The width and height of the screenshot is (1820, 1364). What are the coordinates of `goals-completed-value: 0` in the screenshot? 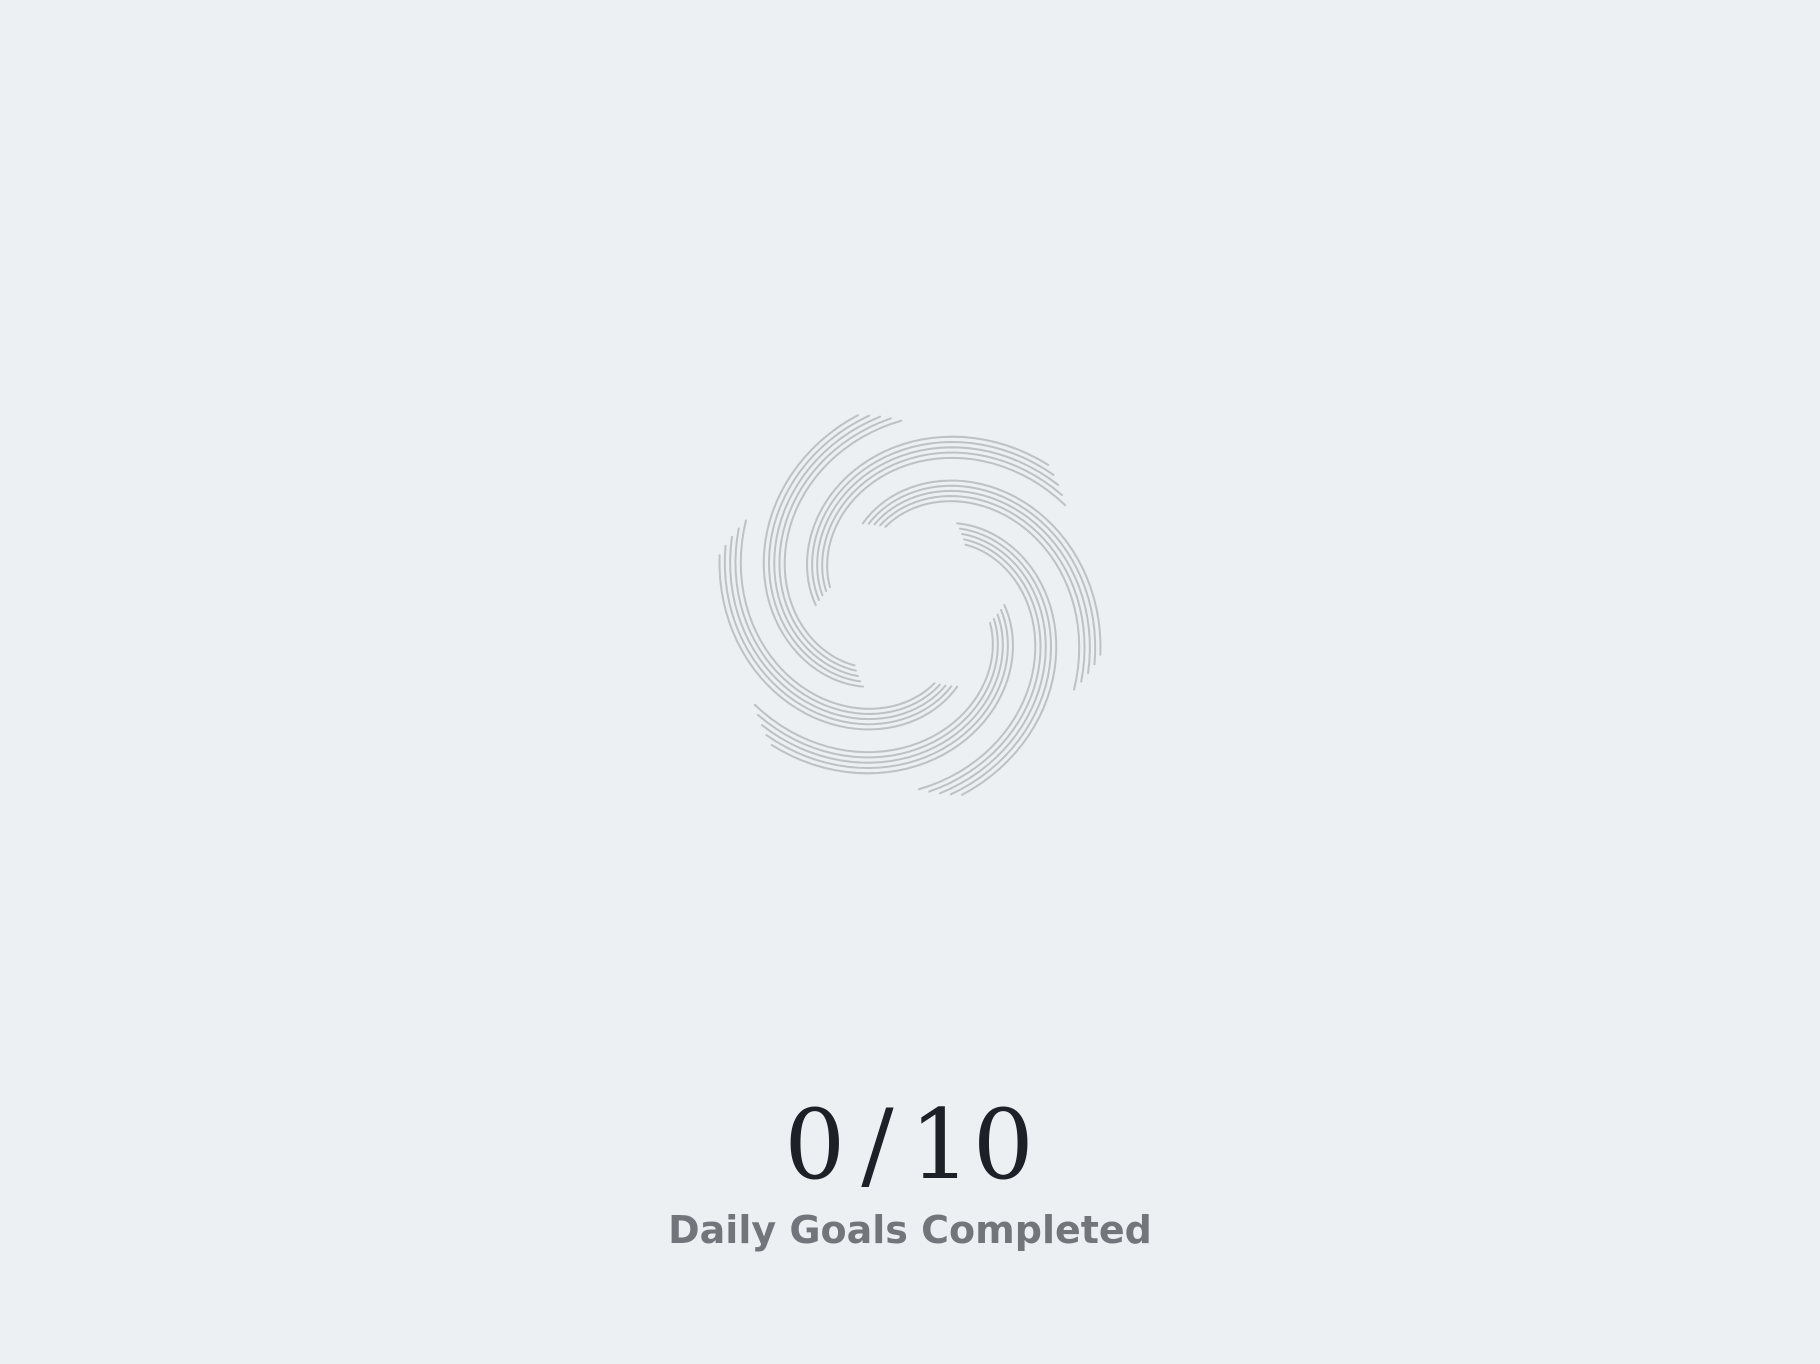 It's located at (816, 1145).